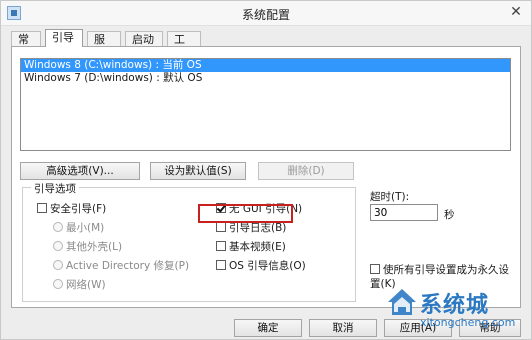 Image resolution: width=532 pixels, height=340 pixels. Describe the element at coordinates (268, 328) in the screenshot. I see `ok-button: 确定` at that location.